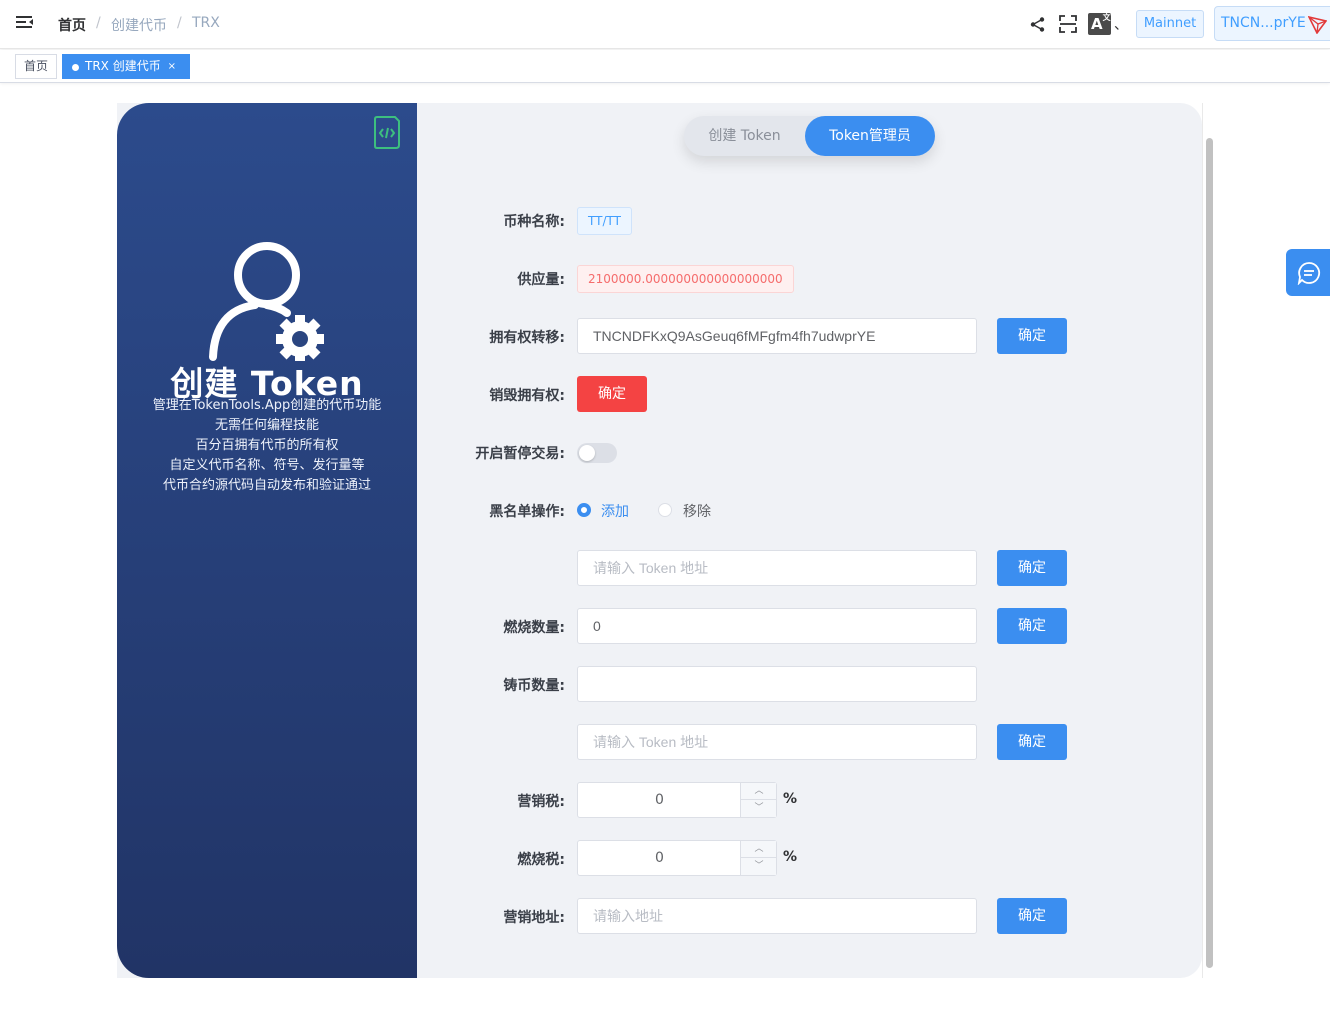  I want to click on breadcrumb-trx: TRX, so click(206, 23).